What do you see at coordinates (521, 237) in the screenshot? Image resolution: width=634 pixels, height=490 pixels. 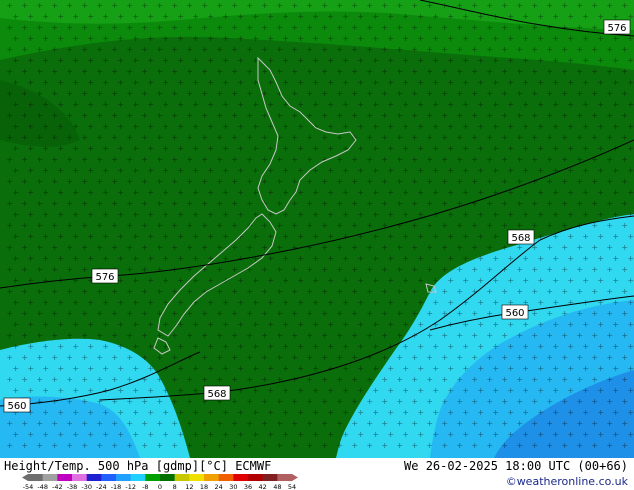 I see `contour-label: 568` at bounding box center [521, 237].